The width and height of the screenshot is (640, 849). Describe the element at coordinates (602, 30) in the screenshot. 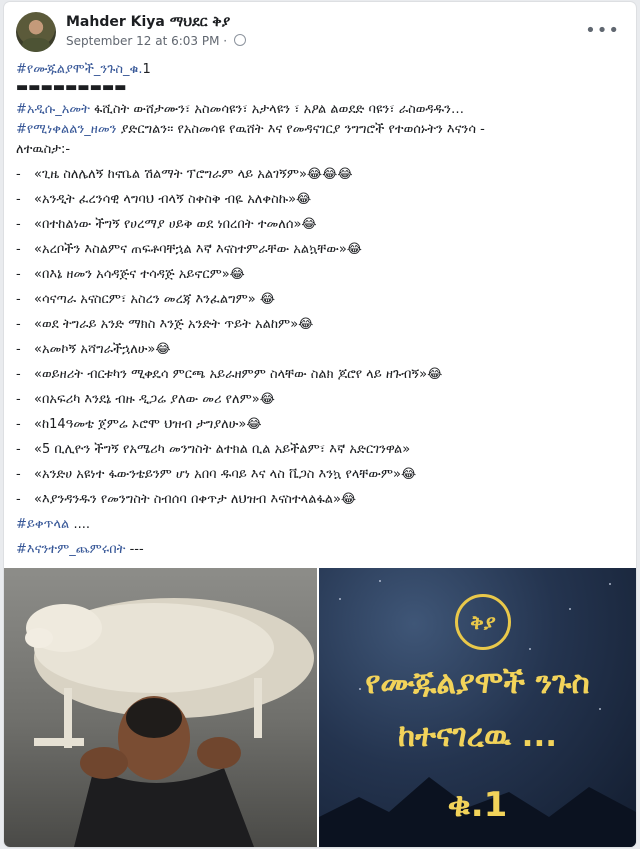

I see `more-options-icon: •••` at that location.